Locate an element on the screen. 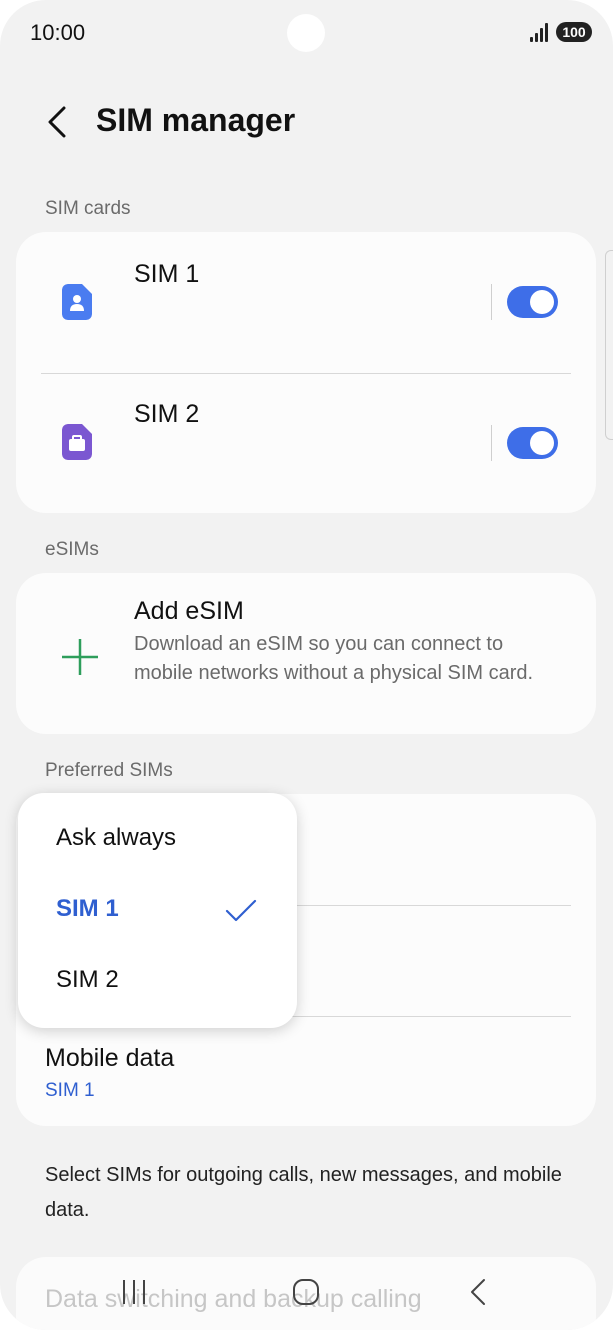 Image resolution: width=613 pixels, height=1330 pixels. section-title-sim-cards: SIM cards is located at coordinates (88, 208).